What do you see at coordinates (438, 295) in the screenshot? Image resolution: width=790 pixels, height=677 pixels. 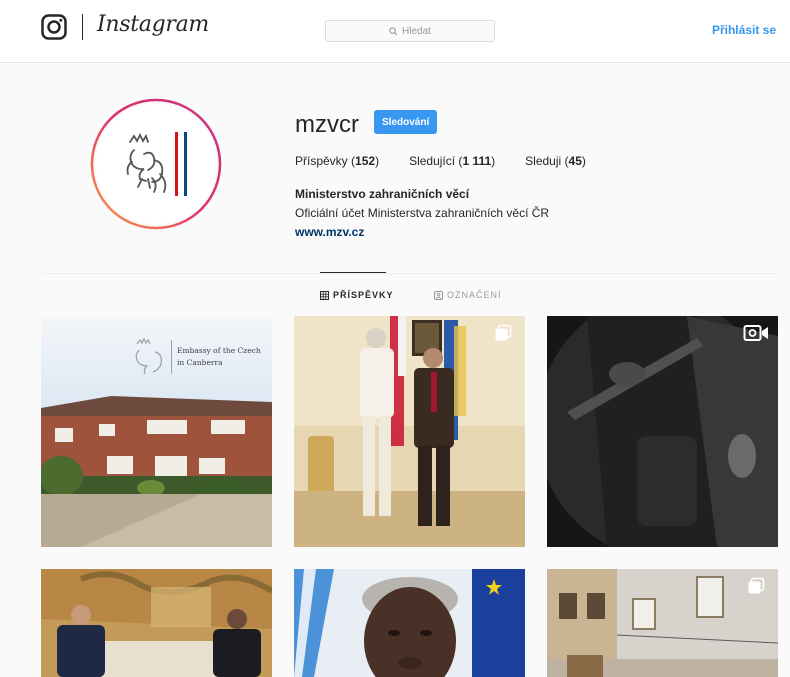 I see `tagged-icon` at bounding box center [438, 295].